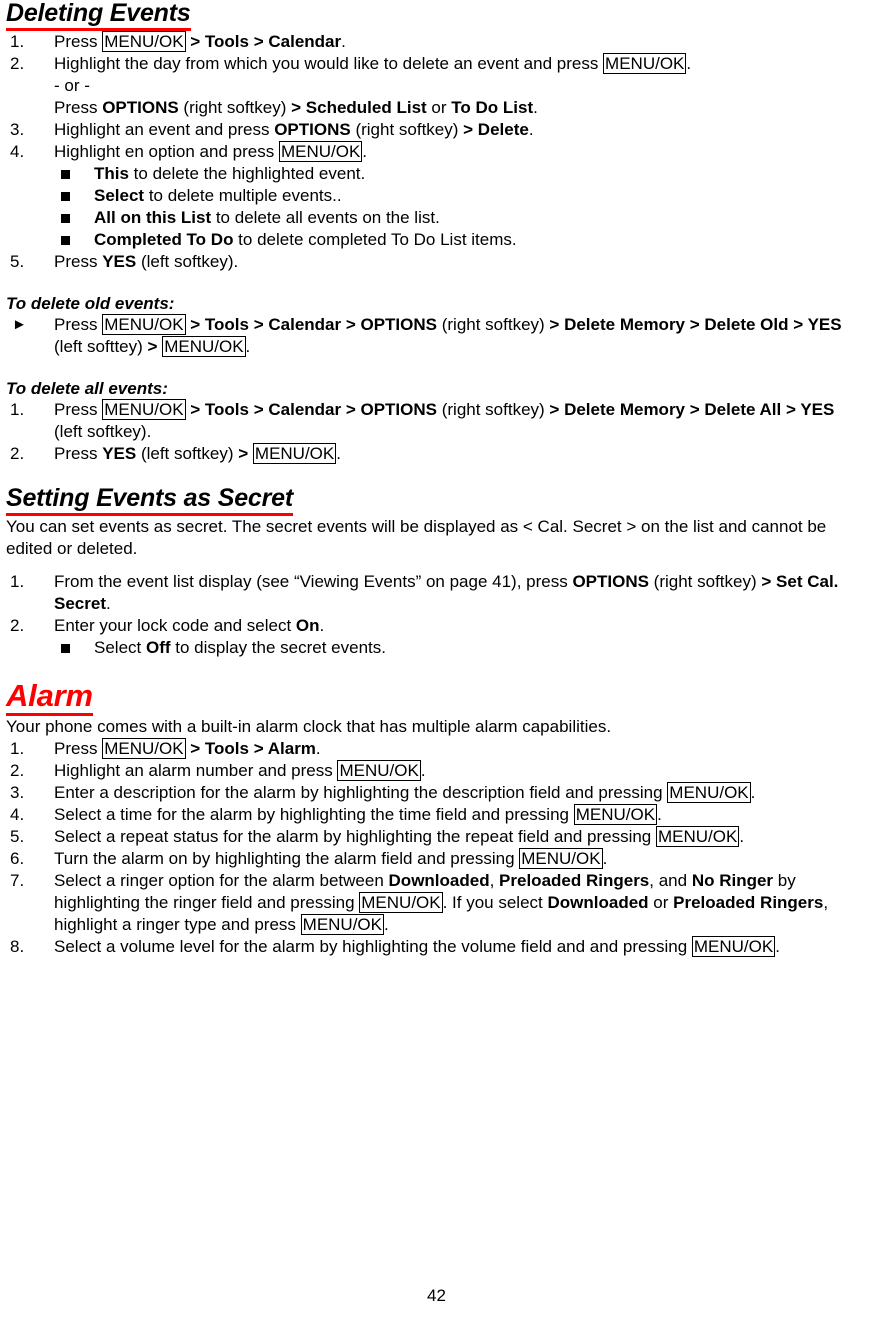 Image resolution: width=873 pixels, height=1324 pixels. What do you see at coordinates (49, 697) in the screenshot?
I see `heading-alarm: Alarm` at bounding box center [49, 697].